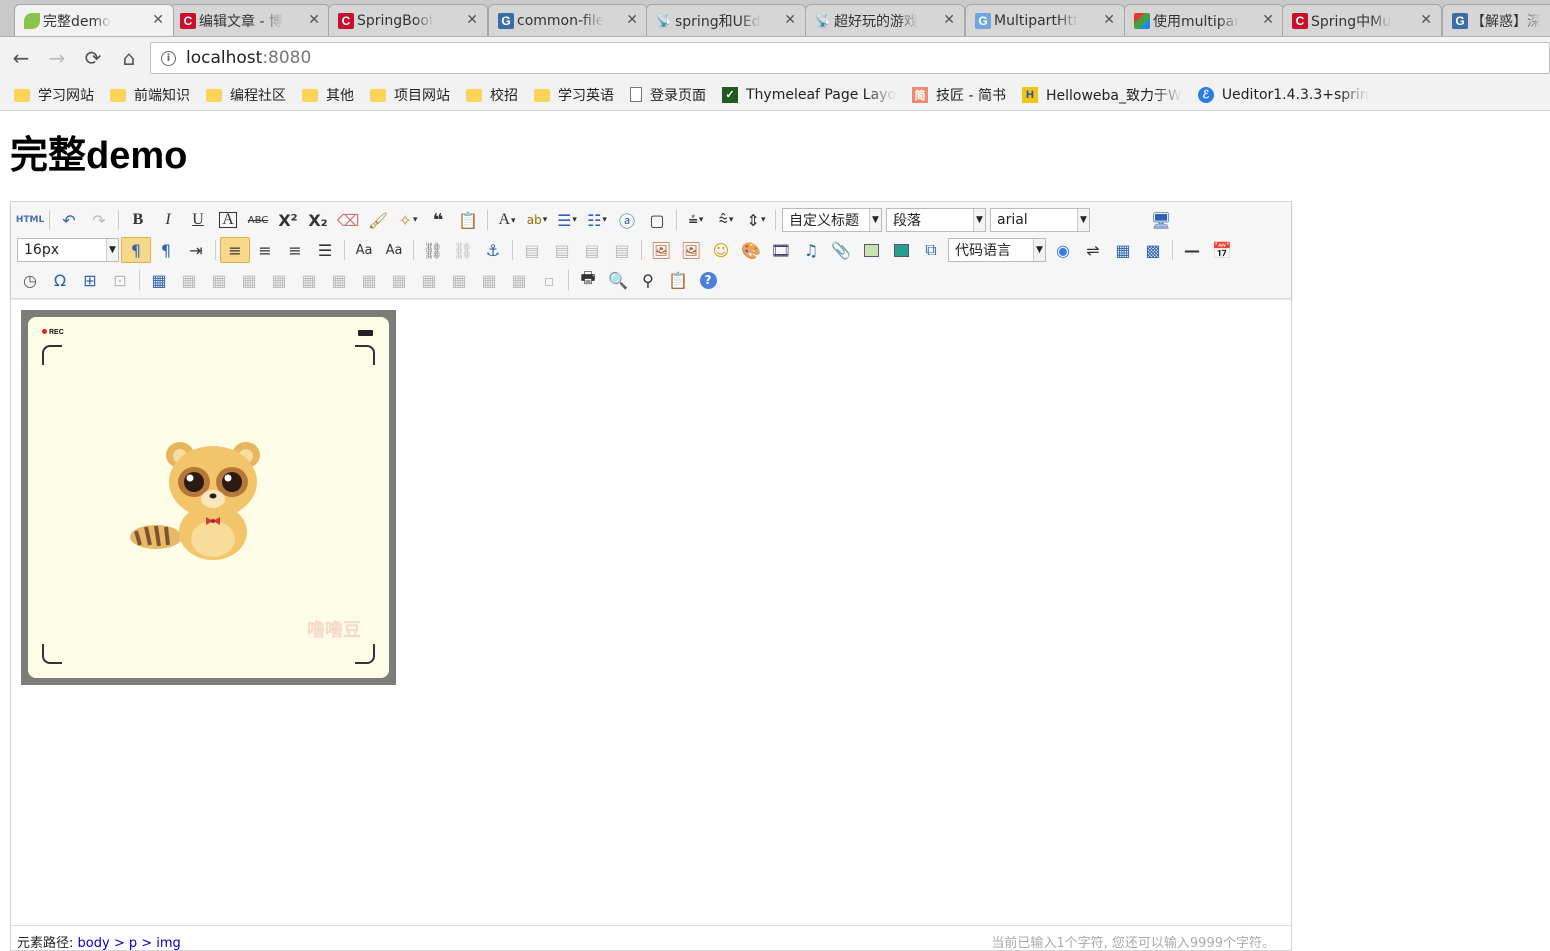 This screenshot has height=951, width=1550. I want to click on underline-icon: U, so click(198, 220).